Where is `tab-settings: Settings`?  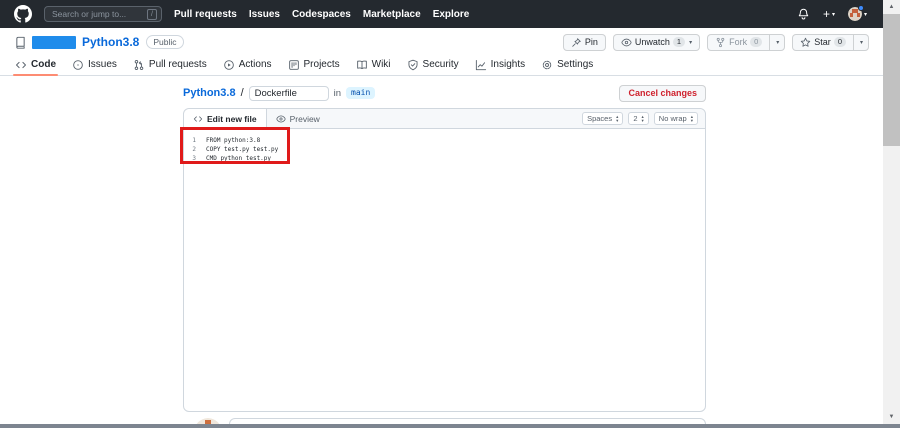
tab-settings: Settings is located at coordinates (567, 64).